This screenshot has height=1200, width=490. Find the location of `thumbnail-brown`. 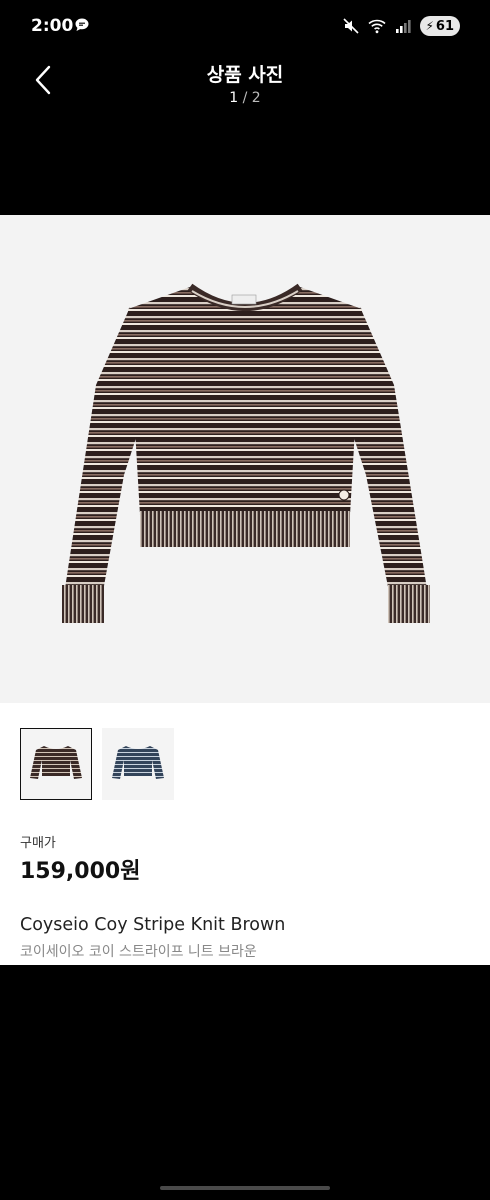

thumbnail-brown is located at coordinates (56, 764).